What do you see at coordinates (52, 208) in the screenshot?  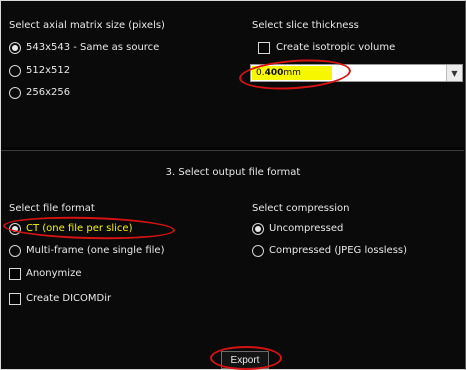 I see `file-format-heading: Select file format` at bounding box center [52, 208].